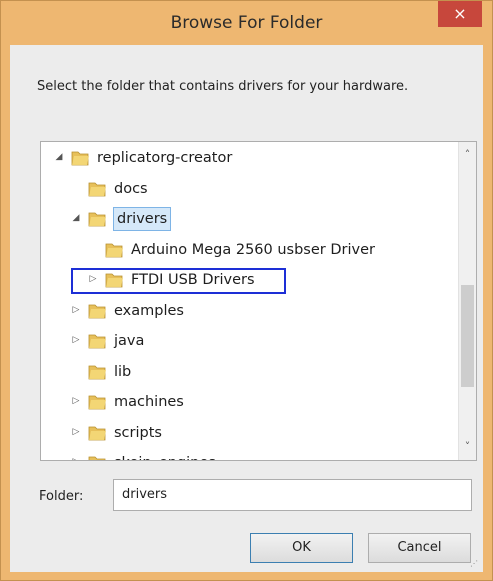 The width and height of the screenshot is (493, 581). Describe the element at coordinates (149, 310) in the screenshot. I see `tree-item-label: examples` at that location.